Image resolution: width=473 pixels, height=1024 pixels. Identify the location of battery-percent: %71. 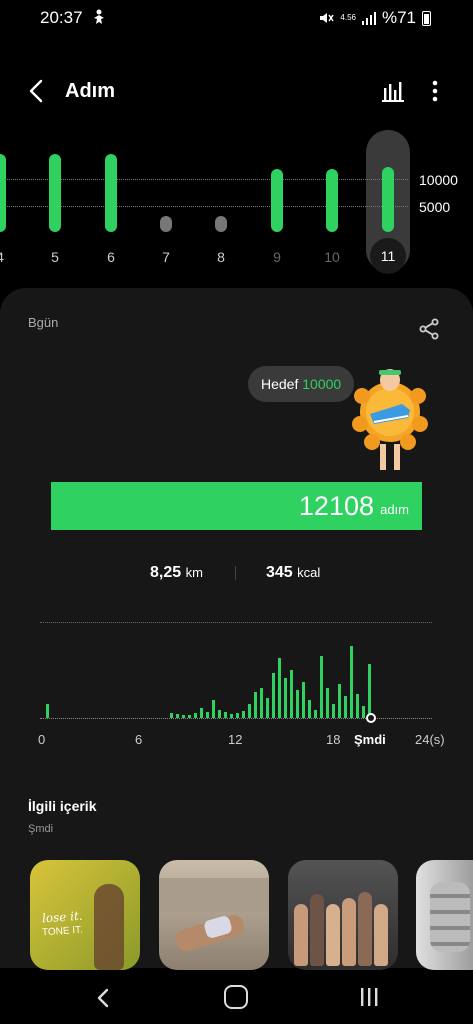
(398, 17).